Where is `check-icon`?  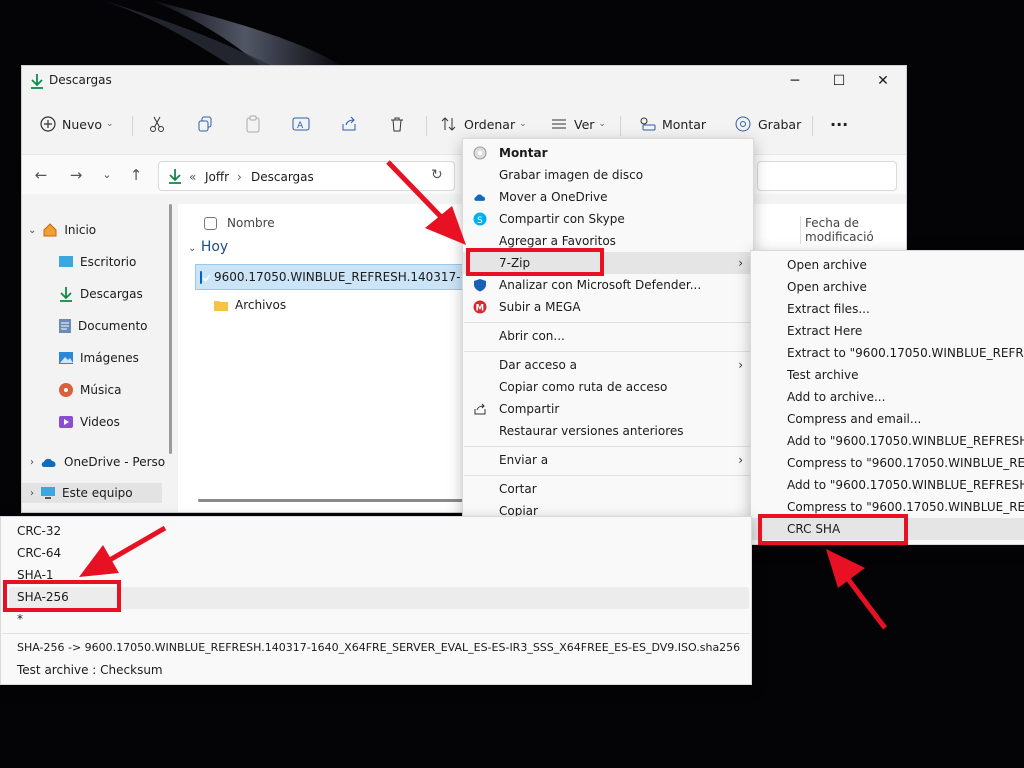 check-icon is located at coordinates (206, 277).